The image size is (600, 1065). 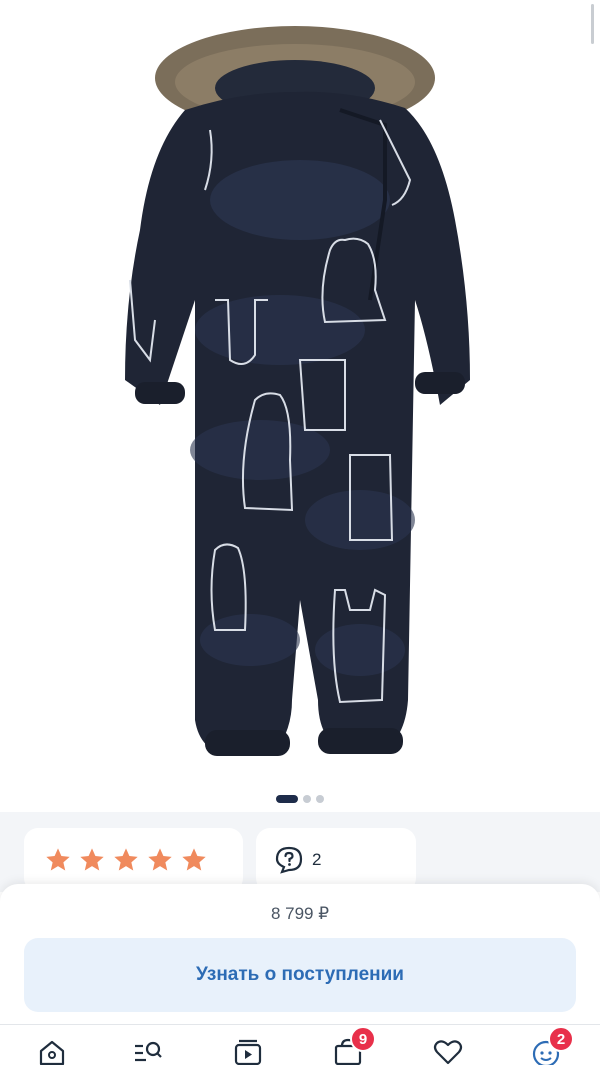 I want to click on heart-icon, so click(x=448, y=1052).